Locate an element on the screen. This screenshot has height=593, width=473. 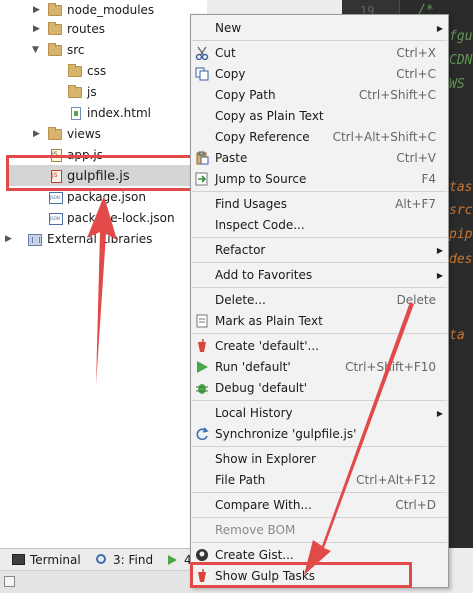
menu-item-file-path: File Path Ctrl+Alt+F12 is located at coordinates (319, 480).